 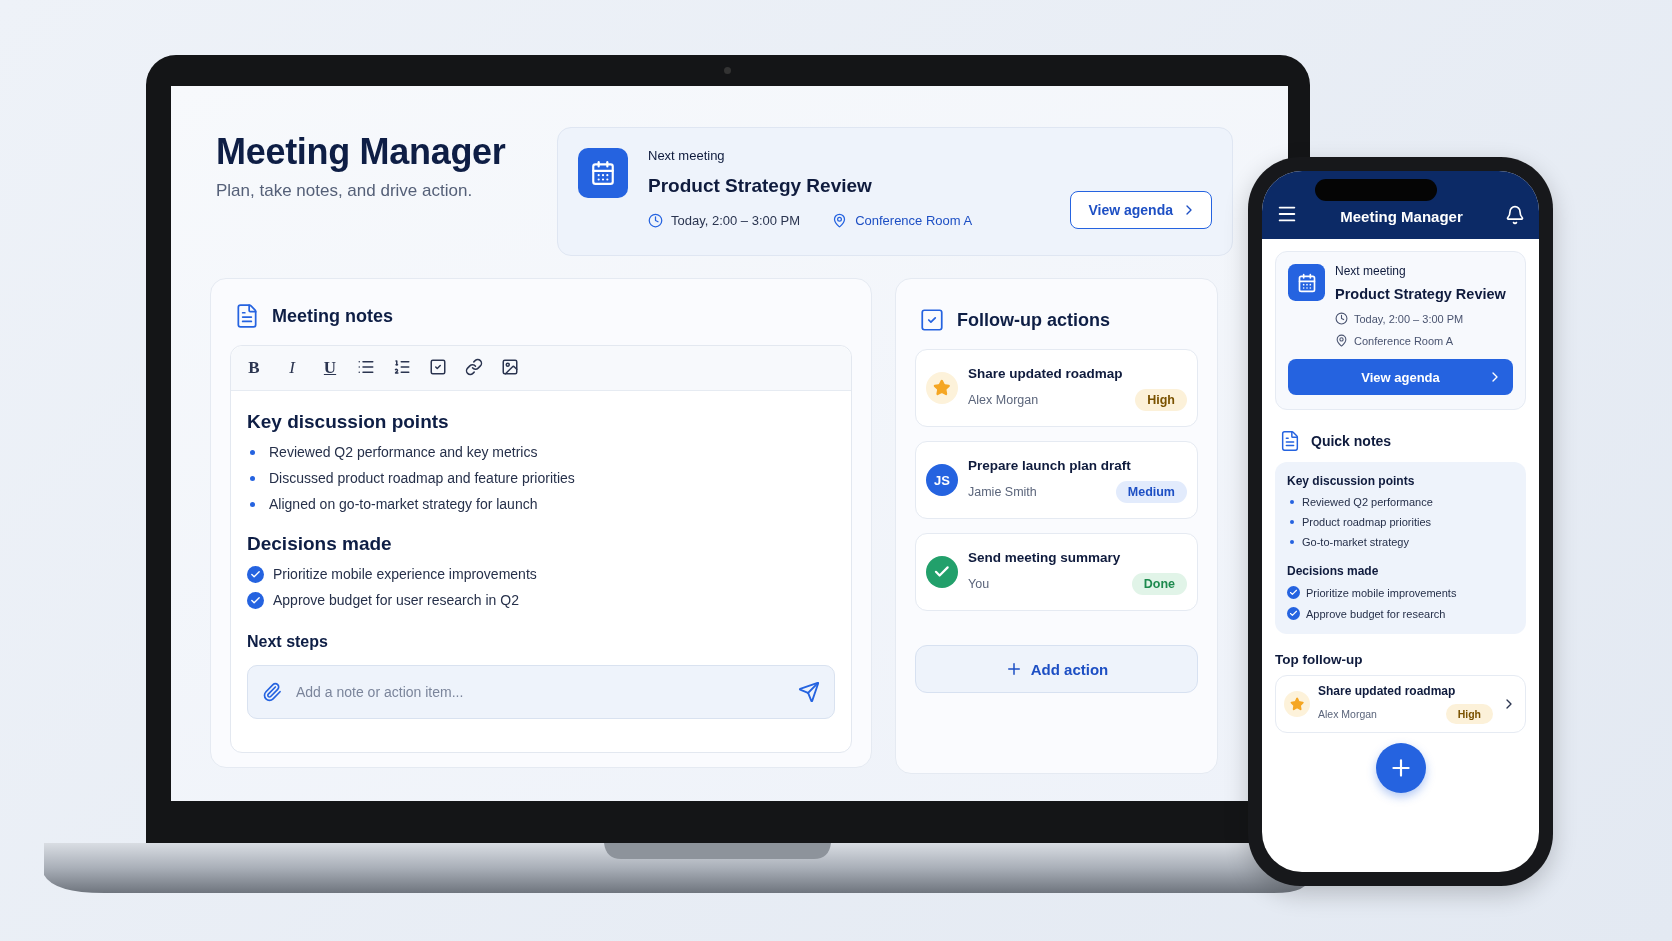 I want to click on check-icon, so click(x=942, y=572).